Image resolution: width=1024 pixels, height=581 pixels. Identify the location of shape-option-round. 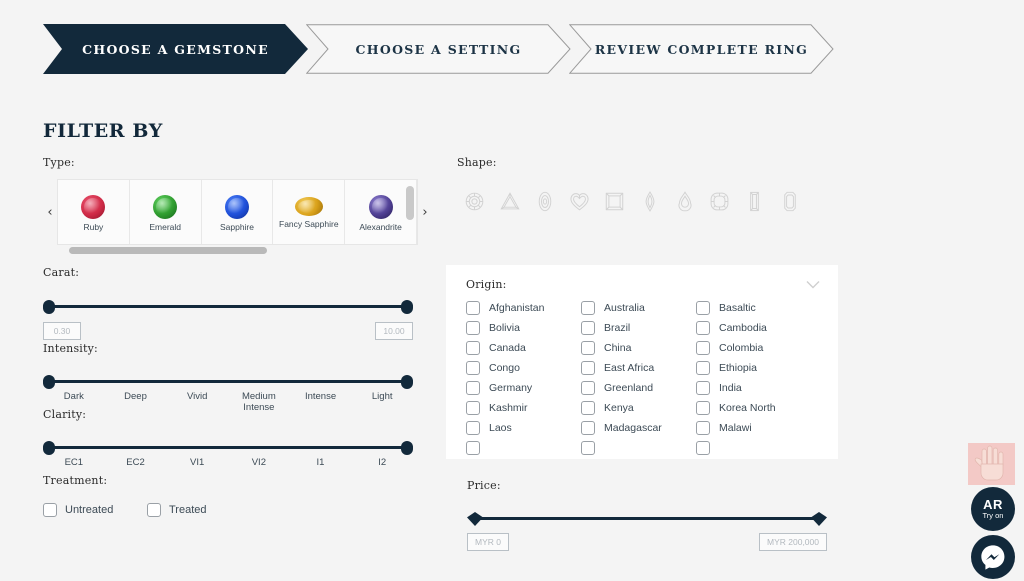
(474, 201).